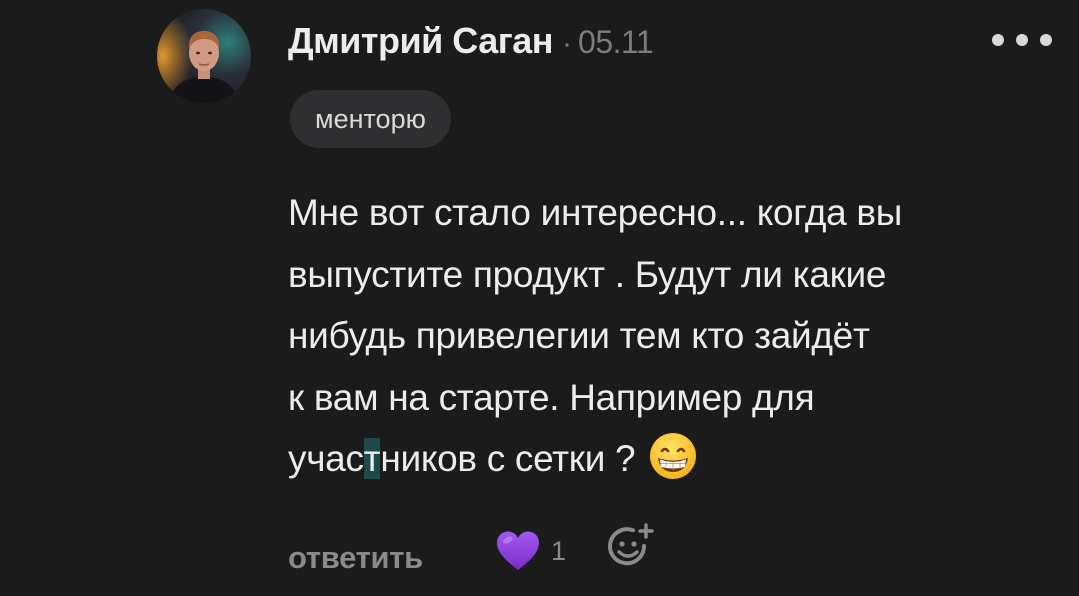 This screenshot has height=596, width=1079. Describe the element at coordinates (355, 558) in the screenshot. I see `reply-button: ответить` at that location.